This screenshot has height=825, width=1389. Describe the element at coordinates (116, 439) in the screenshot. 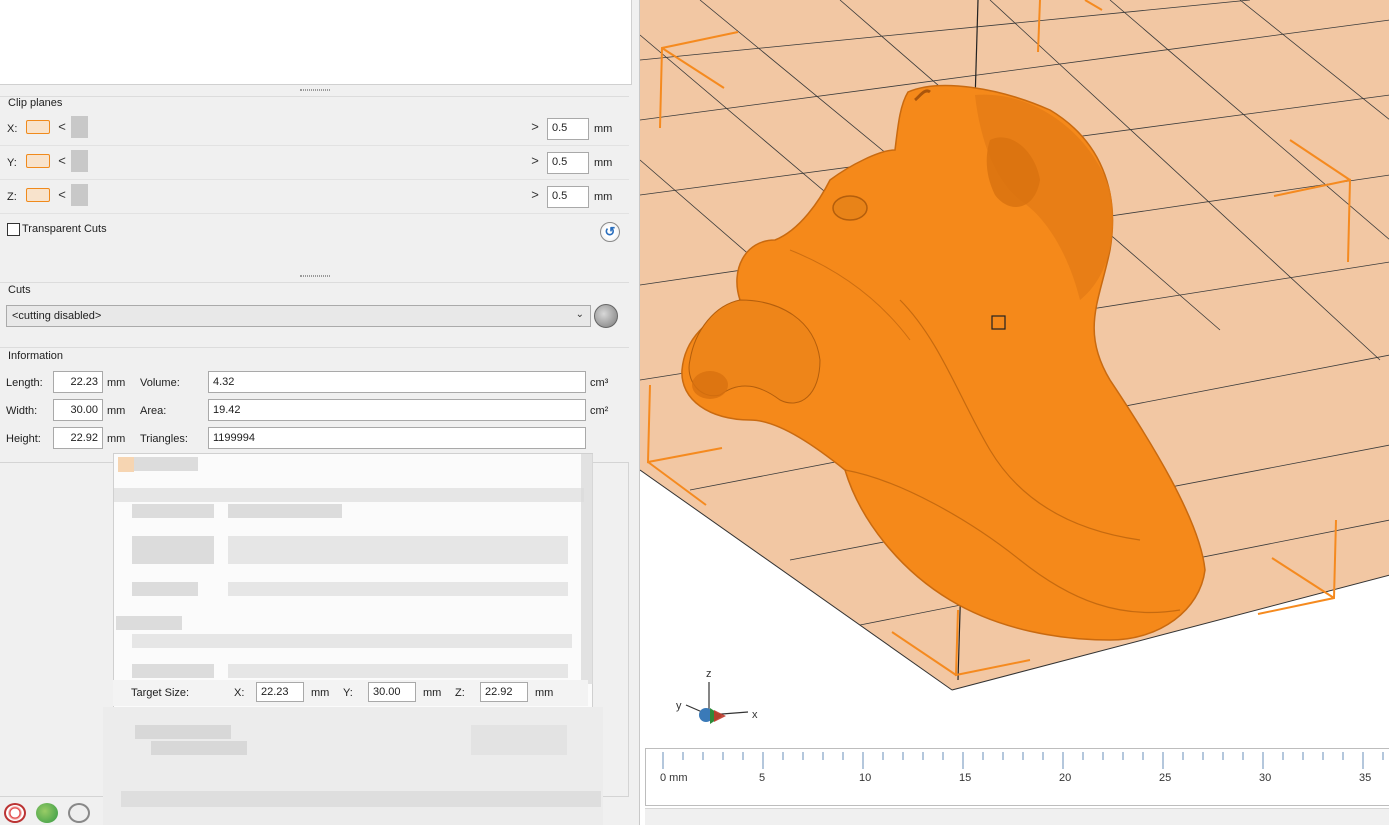

I see `height-unit: mm` at that location.